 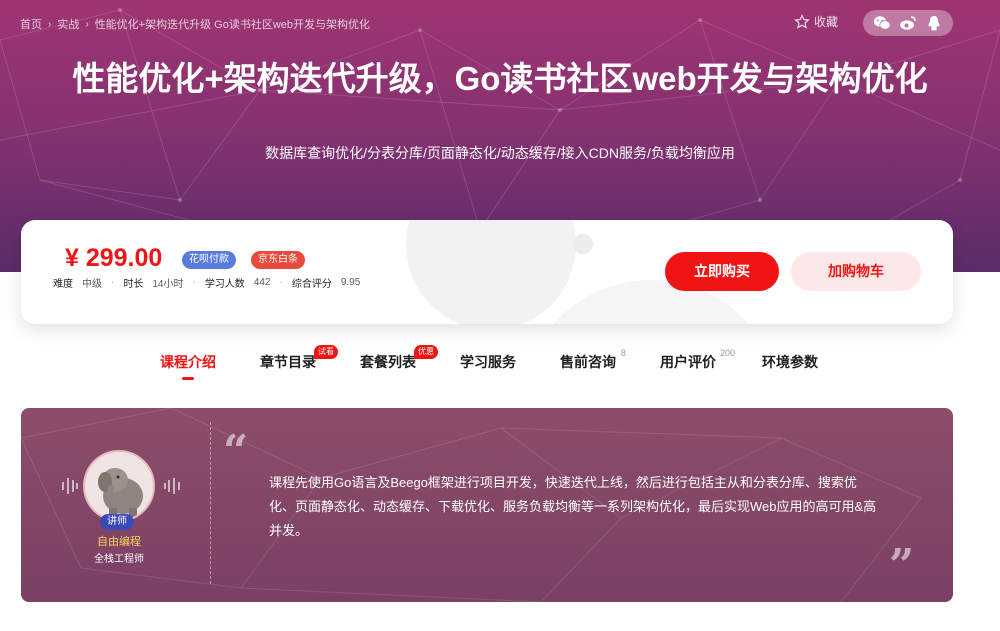 I want to click on tab-course-intro: 课程介绍, so click(x=188, y=366).